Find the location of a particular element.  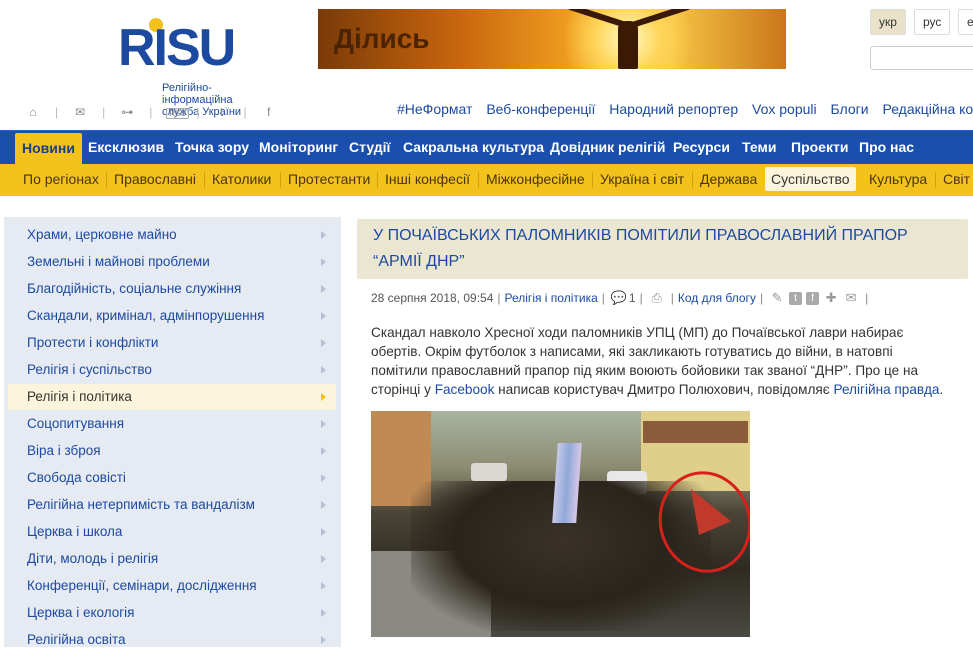

home-icon: ⌂ is located at coordinates (33, 112).